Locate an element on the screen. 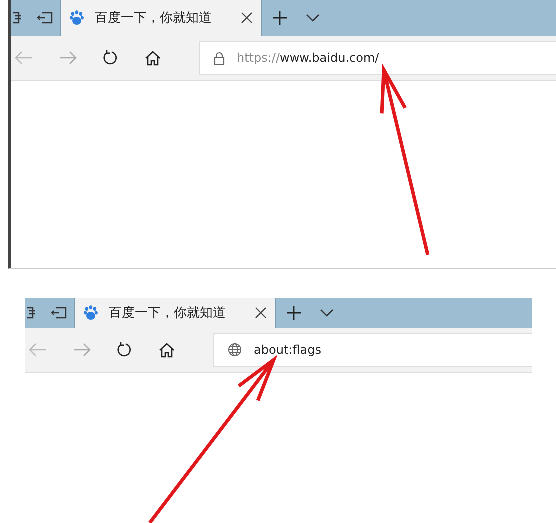 This screenshot has height=523, width=556. address-field: https://www.baidu.com/ is located at coordinates (377, 58).